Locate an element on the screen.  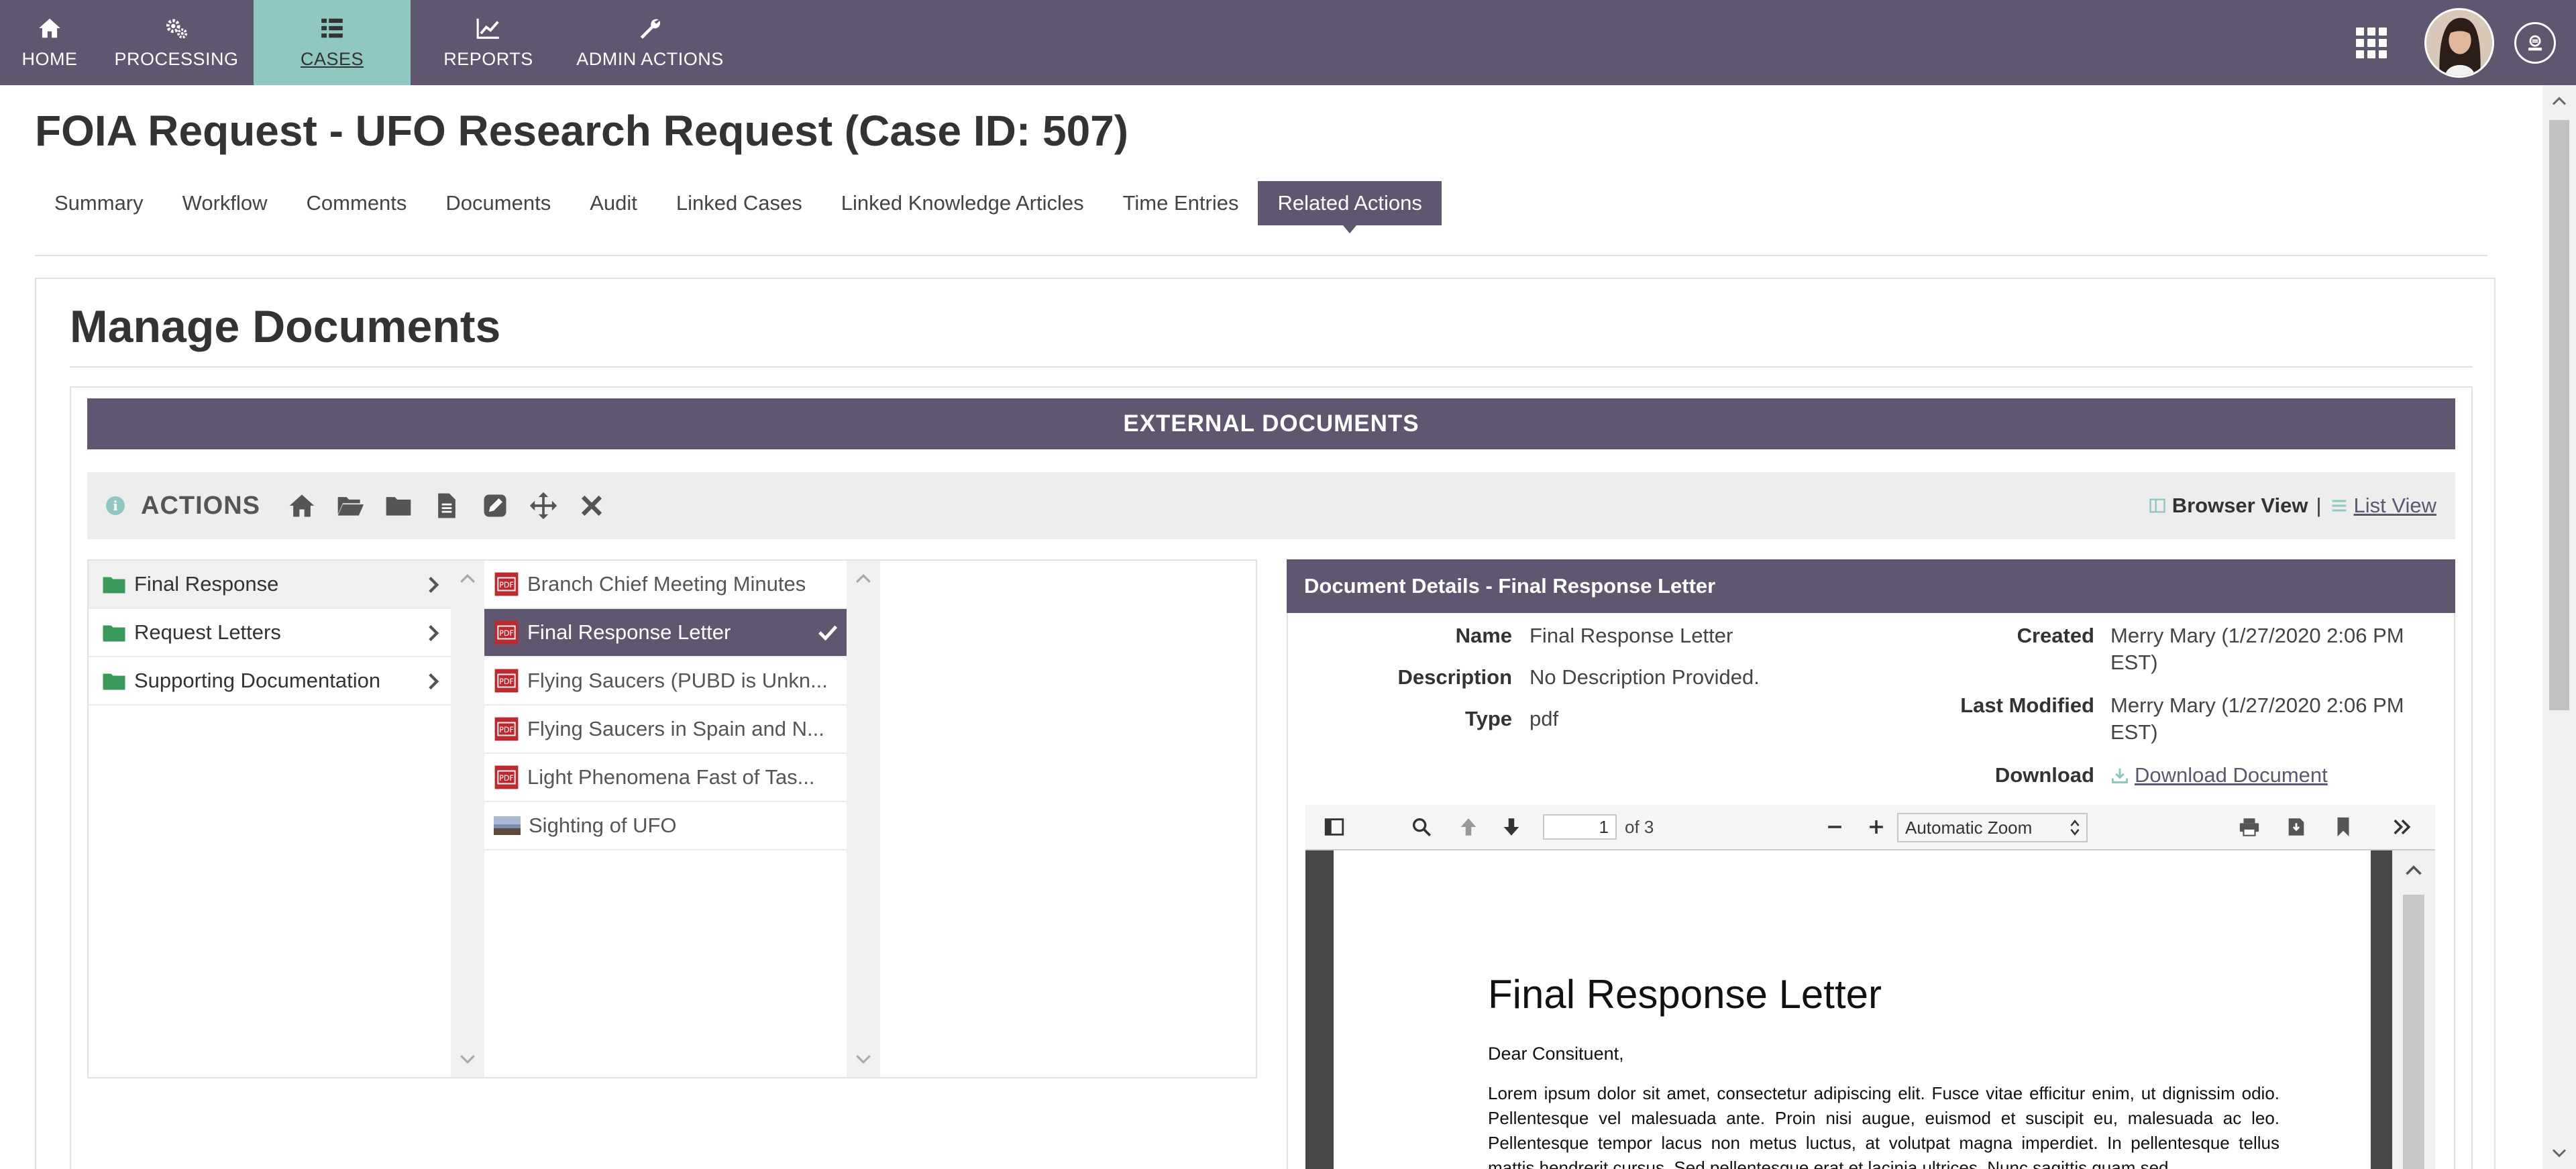
folder-item-final-response: Final Response is located at coordinates (270, 585).